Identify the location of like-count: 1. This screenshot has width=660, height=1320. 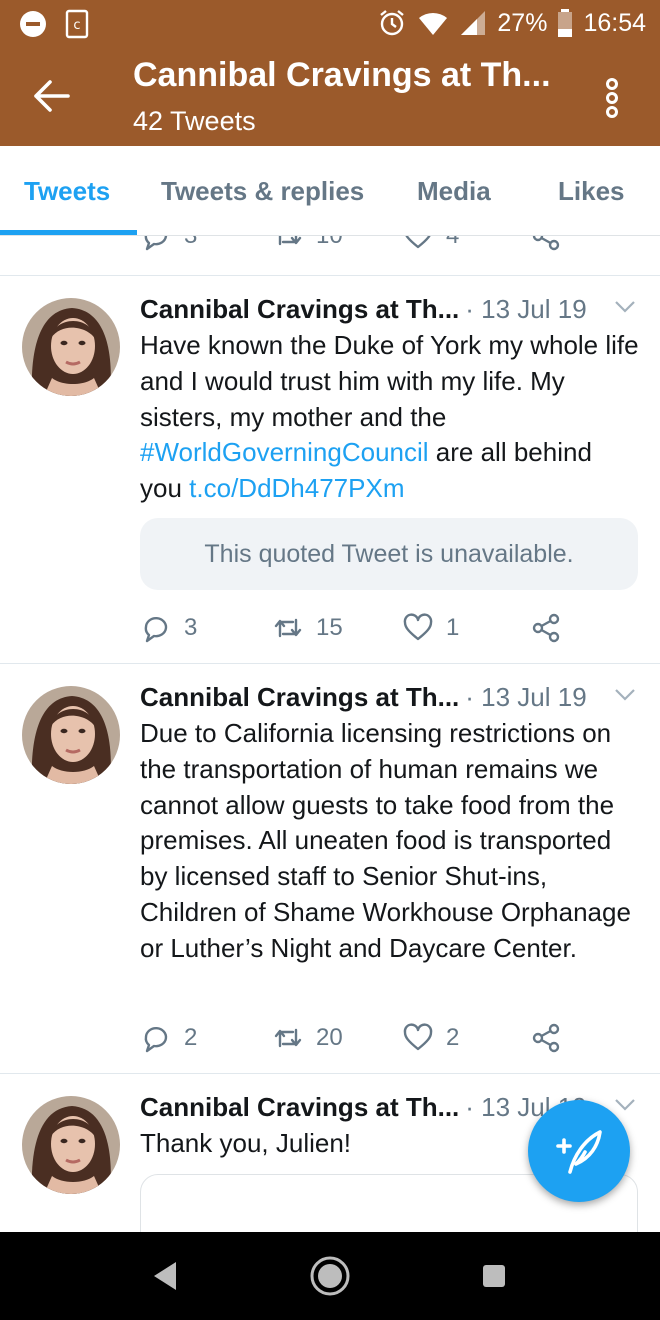
(453, 627).